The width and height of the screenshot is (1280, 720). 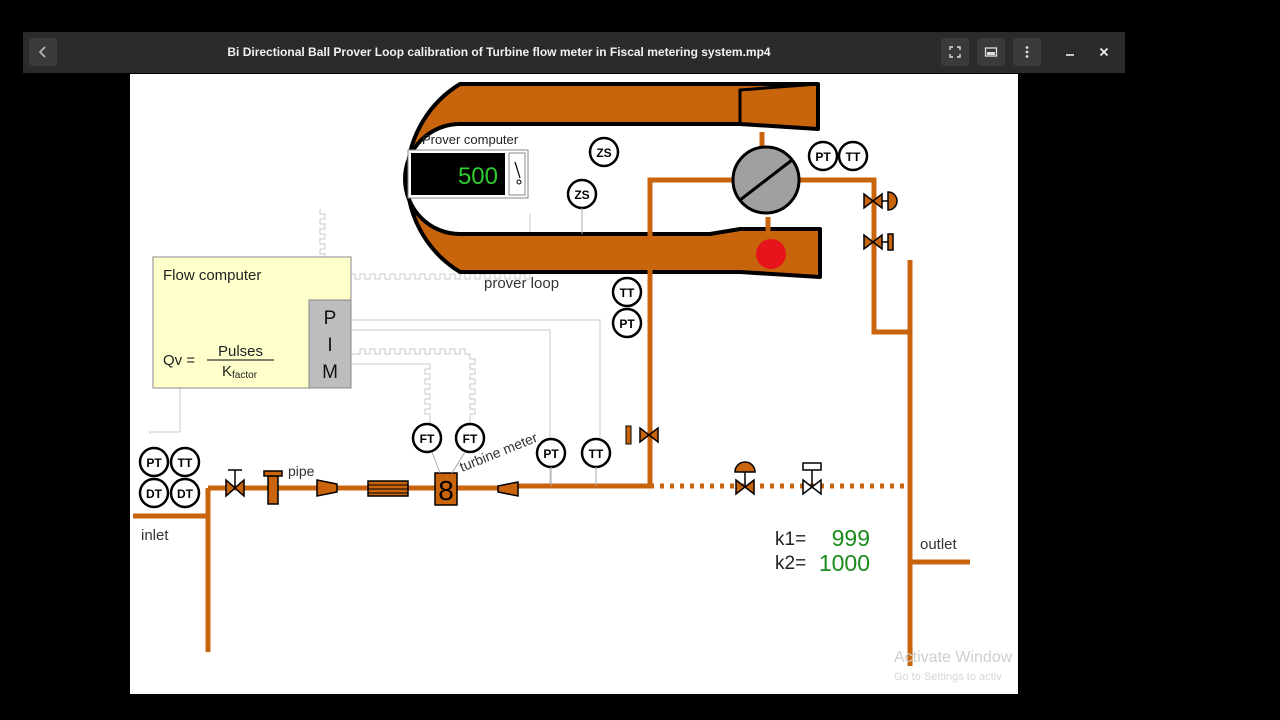 I want to click on minimize-icon, so click(x=1070, y=55).